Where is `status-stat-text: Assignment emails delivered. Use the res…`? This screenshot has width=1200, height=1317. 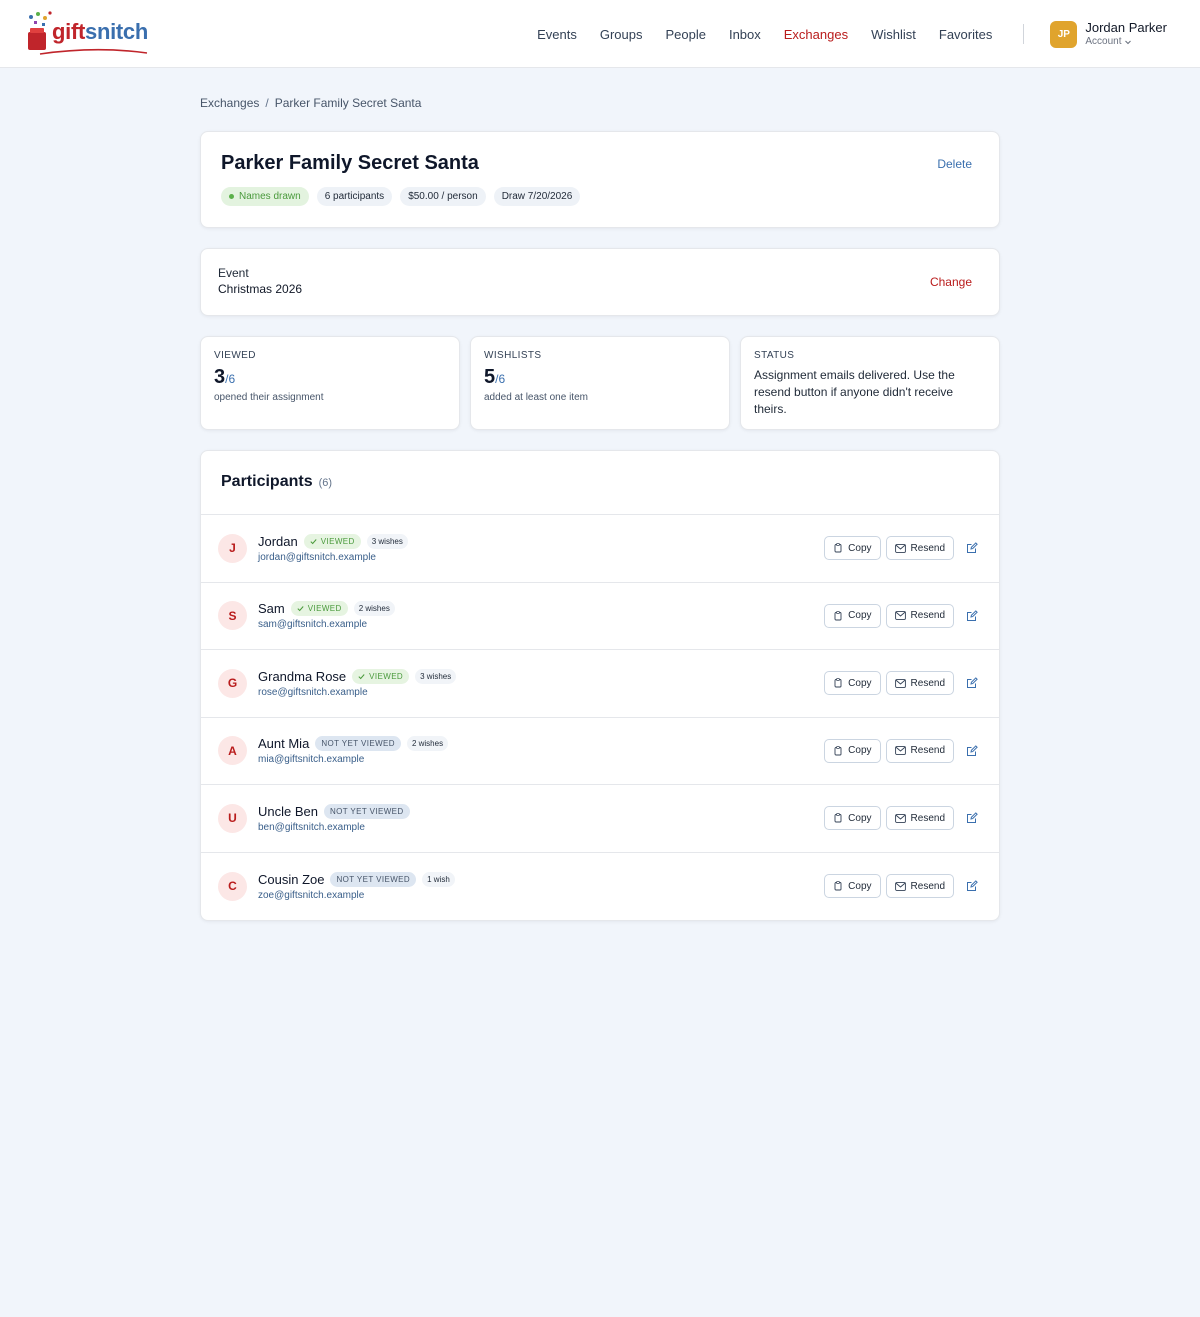 status-stat-text: Assignment emails delivered. Use the res… is located at coordinates (854, 392).